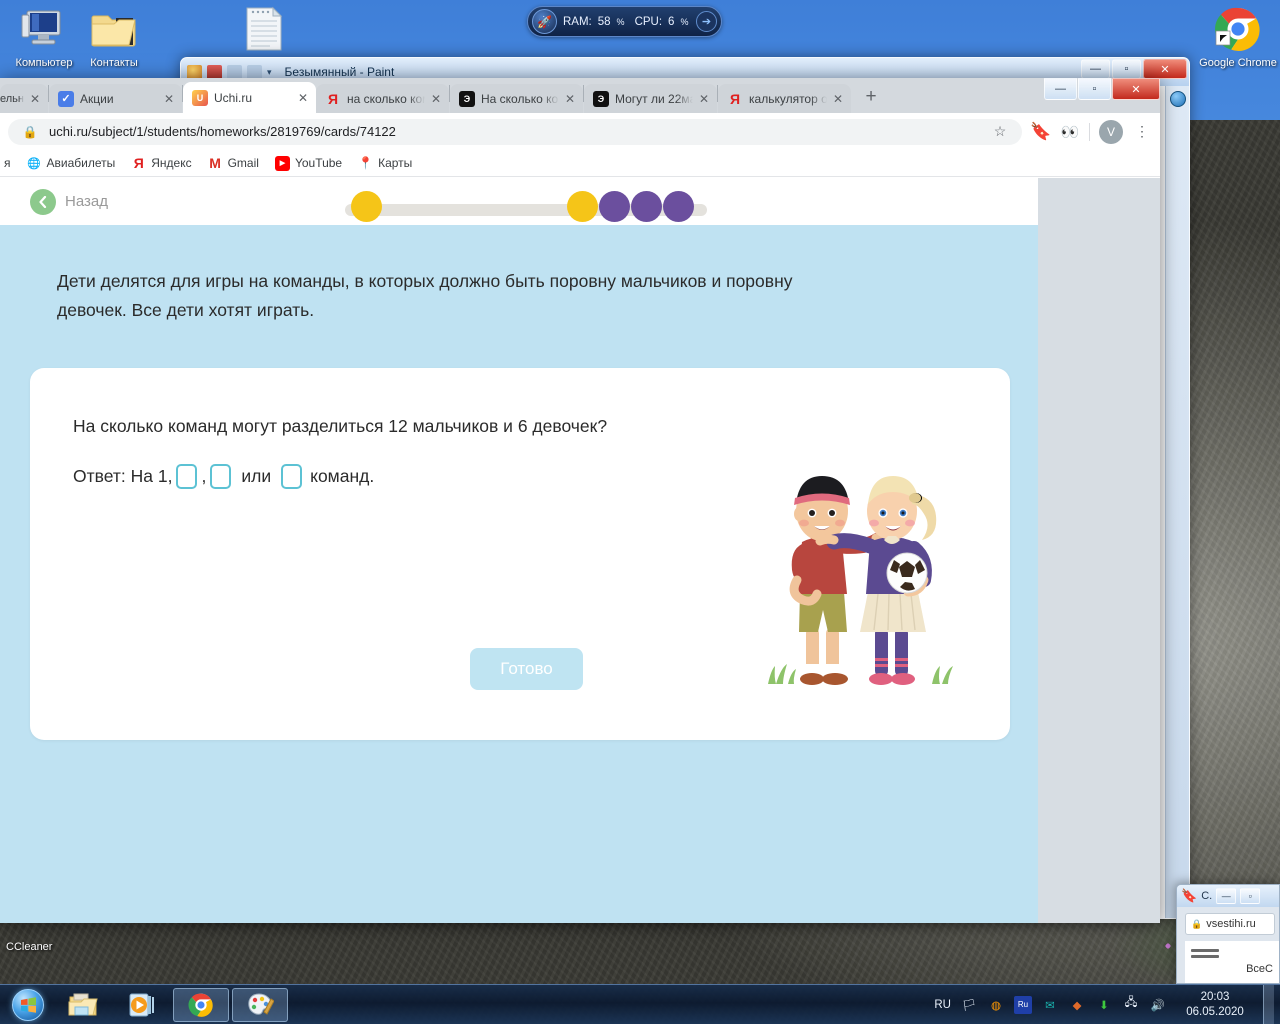  Describe the element at coordinates (385, 163) in the screenshot. I see `bookmark-maps: 📍 Карты` at that location.